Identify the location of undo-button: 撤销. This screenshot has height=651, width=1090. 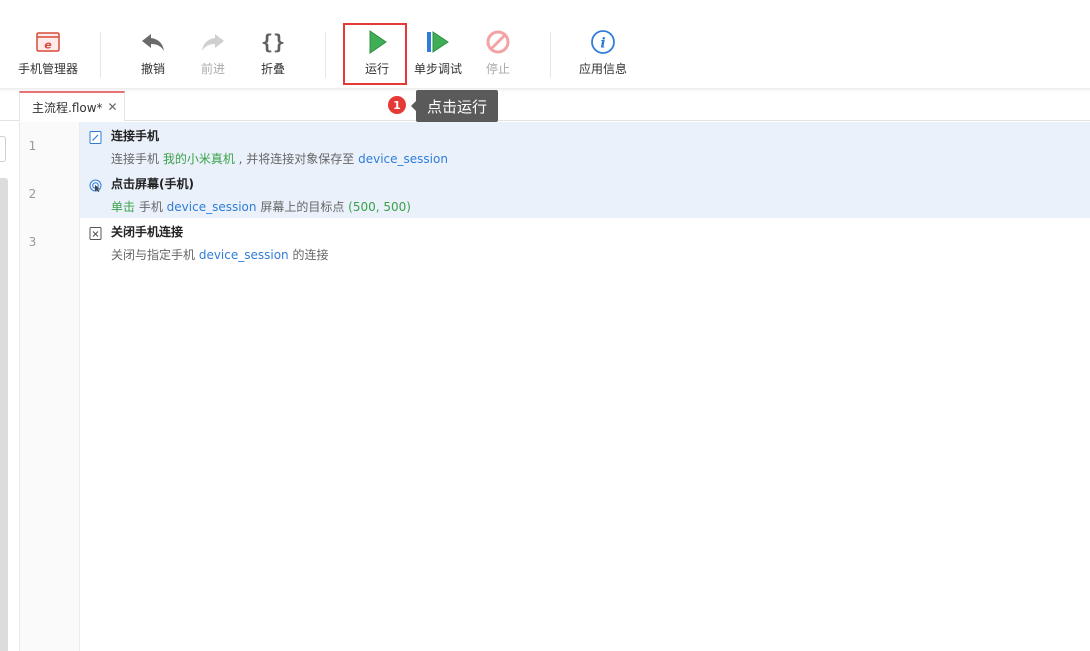
(153, 53).